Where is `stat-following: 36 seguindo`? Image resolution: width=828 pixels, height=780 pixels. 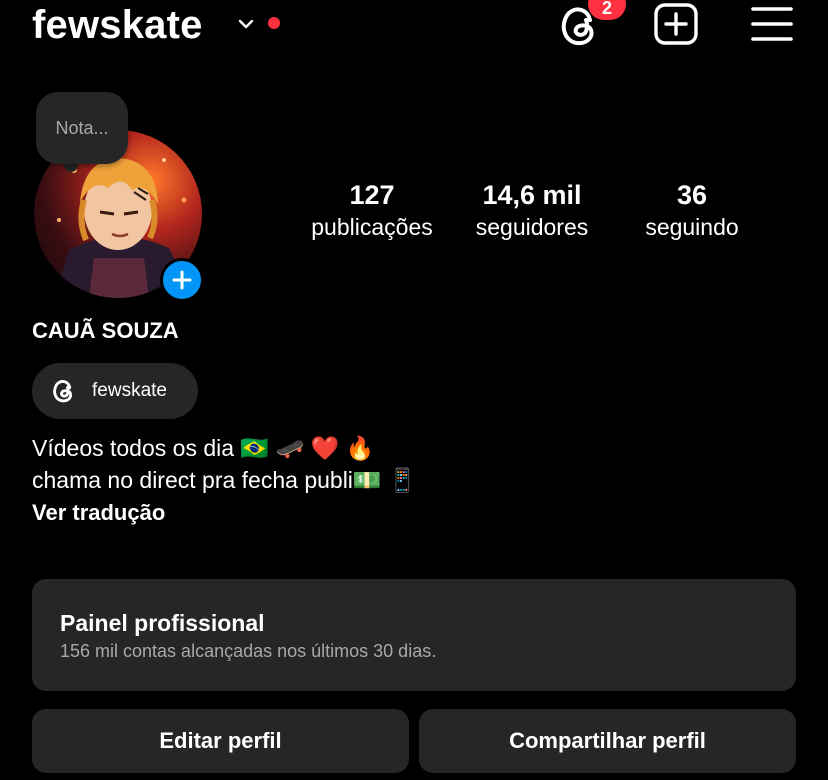
stat-following: 36 seguindo is located at coordinates (692, 211).